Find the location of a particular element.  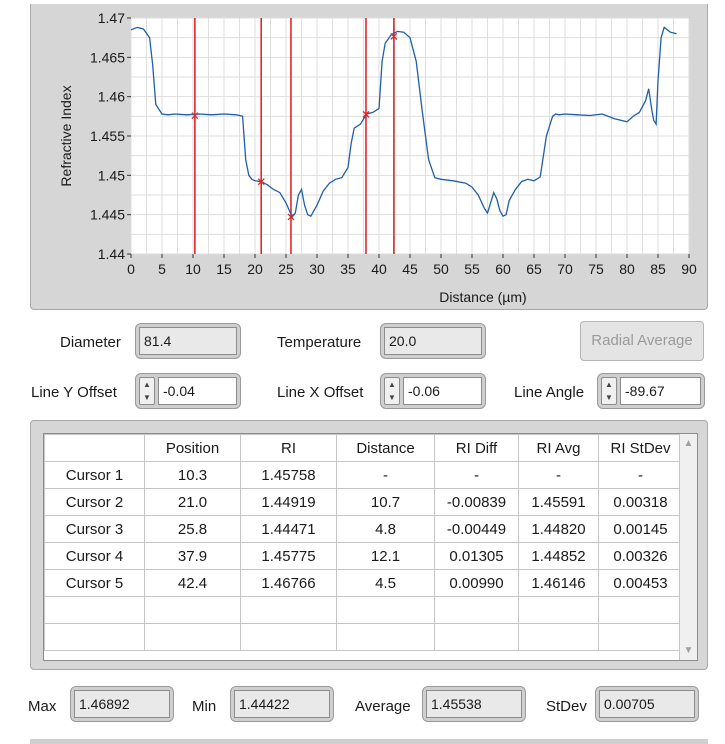

table-cell: 1.45758 is located at coordinates (288, 475).